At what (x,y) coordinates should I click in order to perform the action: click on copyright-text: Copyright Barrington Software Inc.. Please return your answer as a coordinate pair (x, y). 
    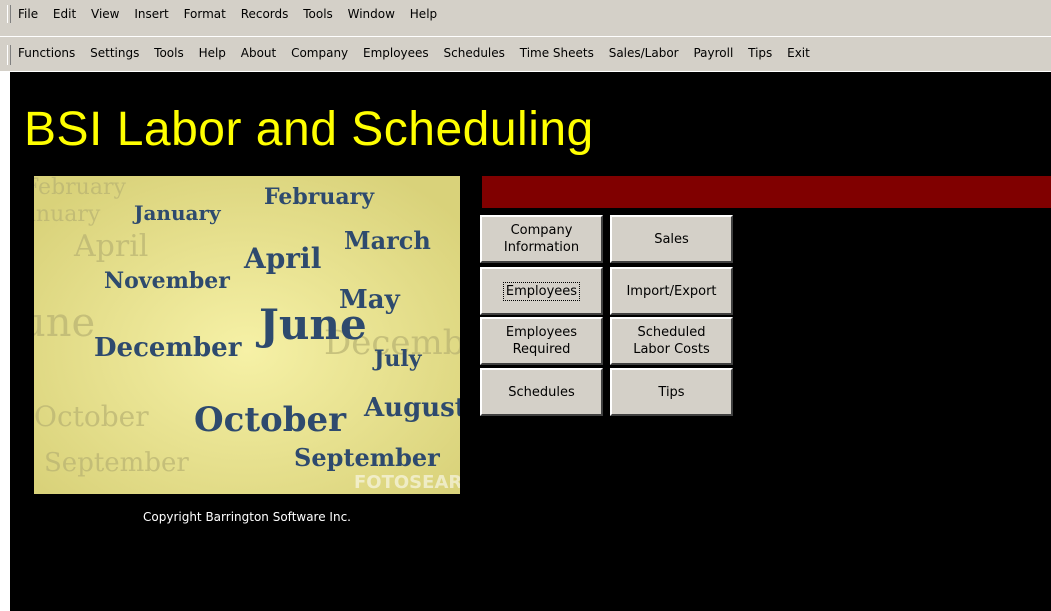
    Looking at the image, I should click on (247, 517).